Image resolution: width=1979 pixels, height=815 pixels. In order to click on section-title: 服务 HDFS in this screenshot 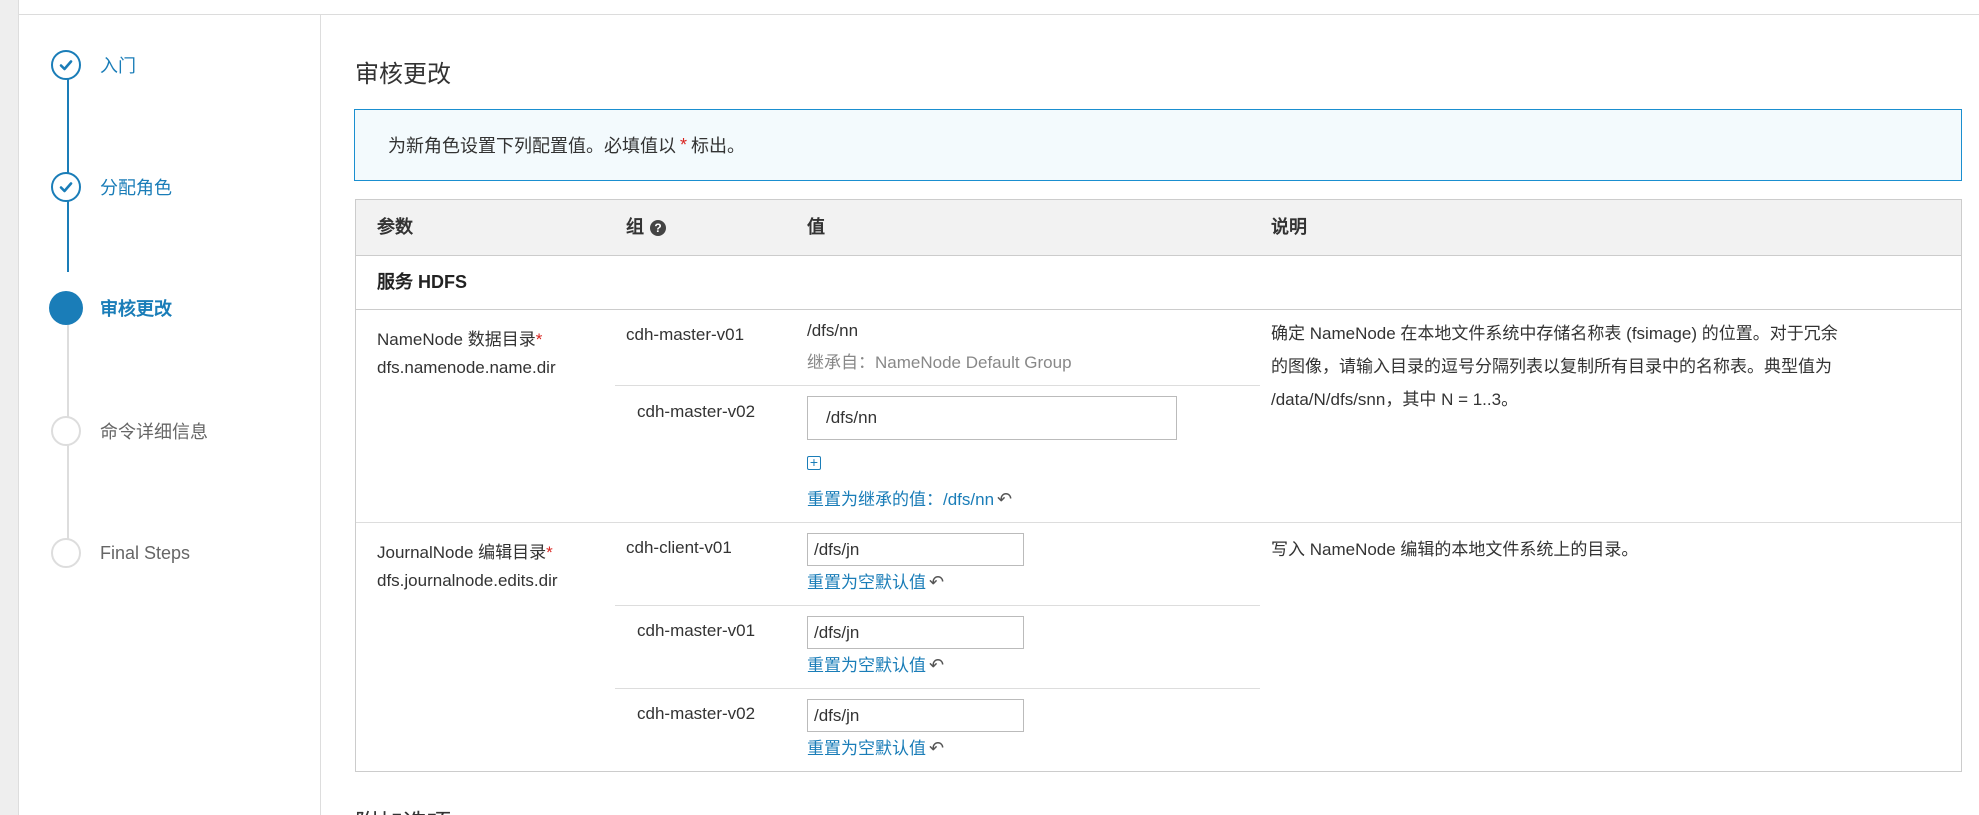, I will do `click(422, 282)`.